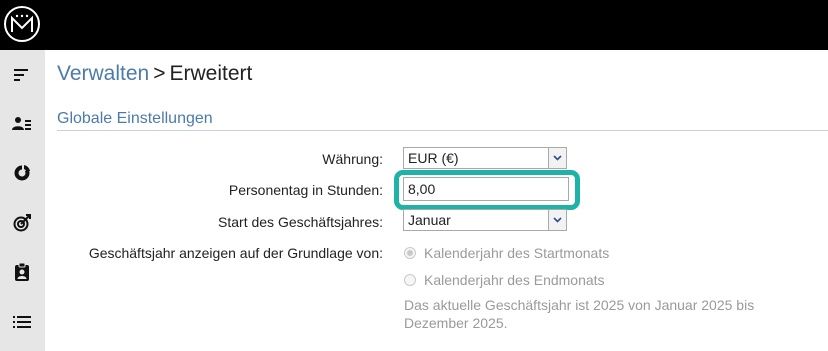 This screenshot has height=351, width=828. I want to click on currency-select-value: EUR (€), so click(433, 158).